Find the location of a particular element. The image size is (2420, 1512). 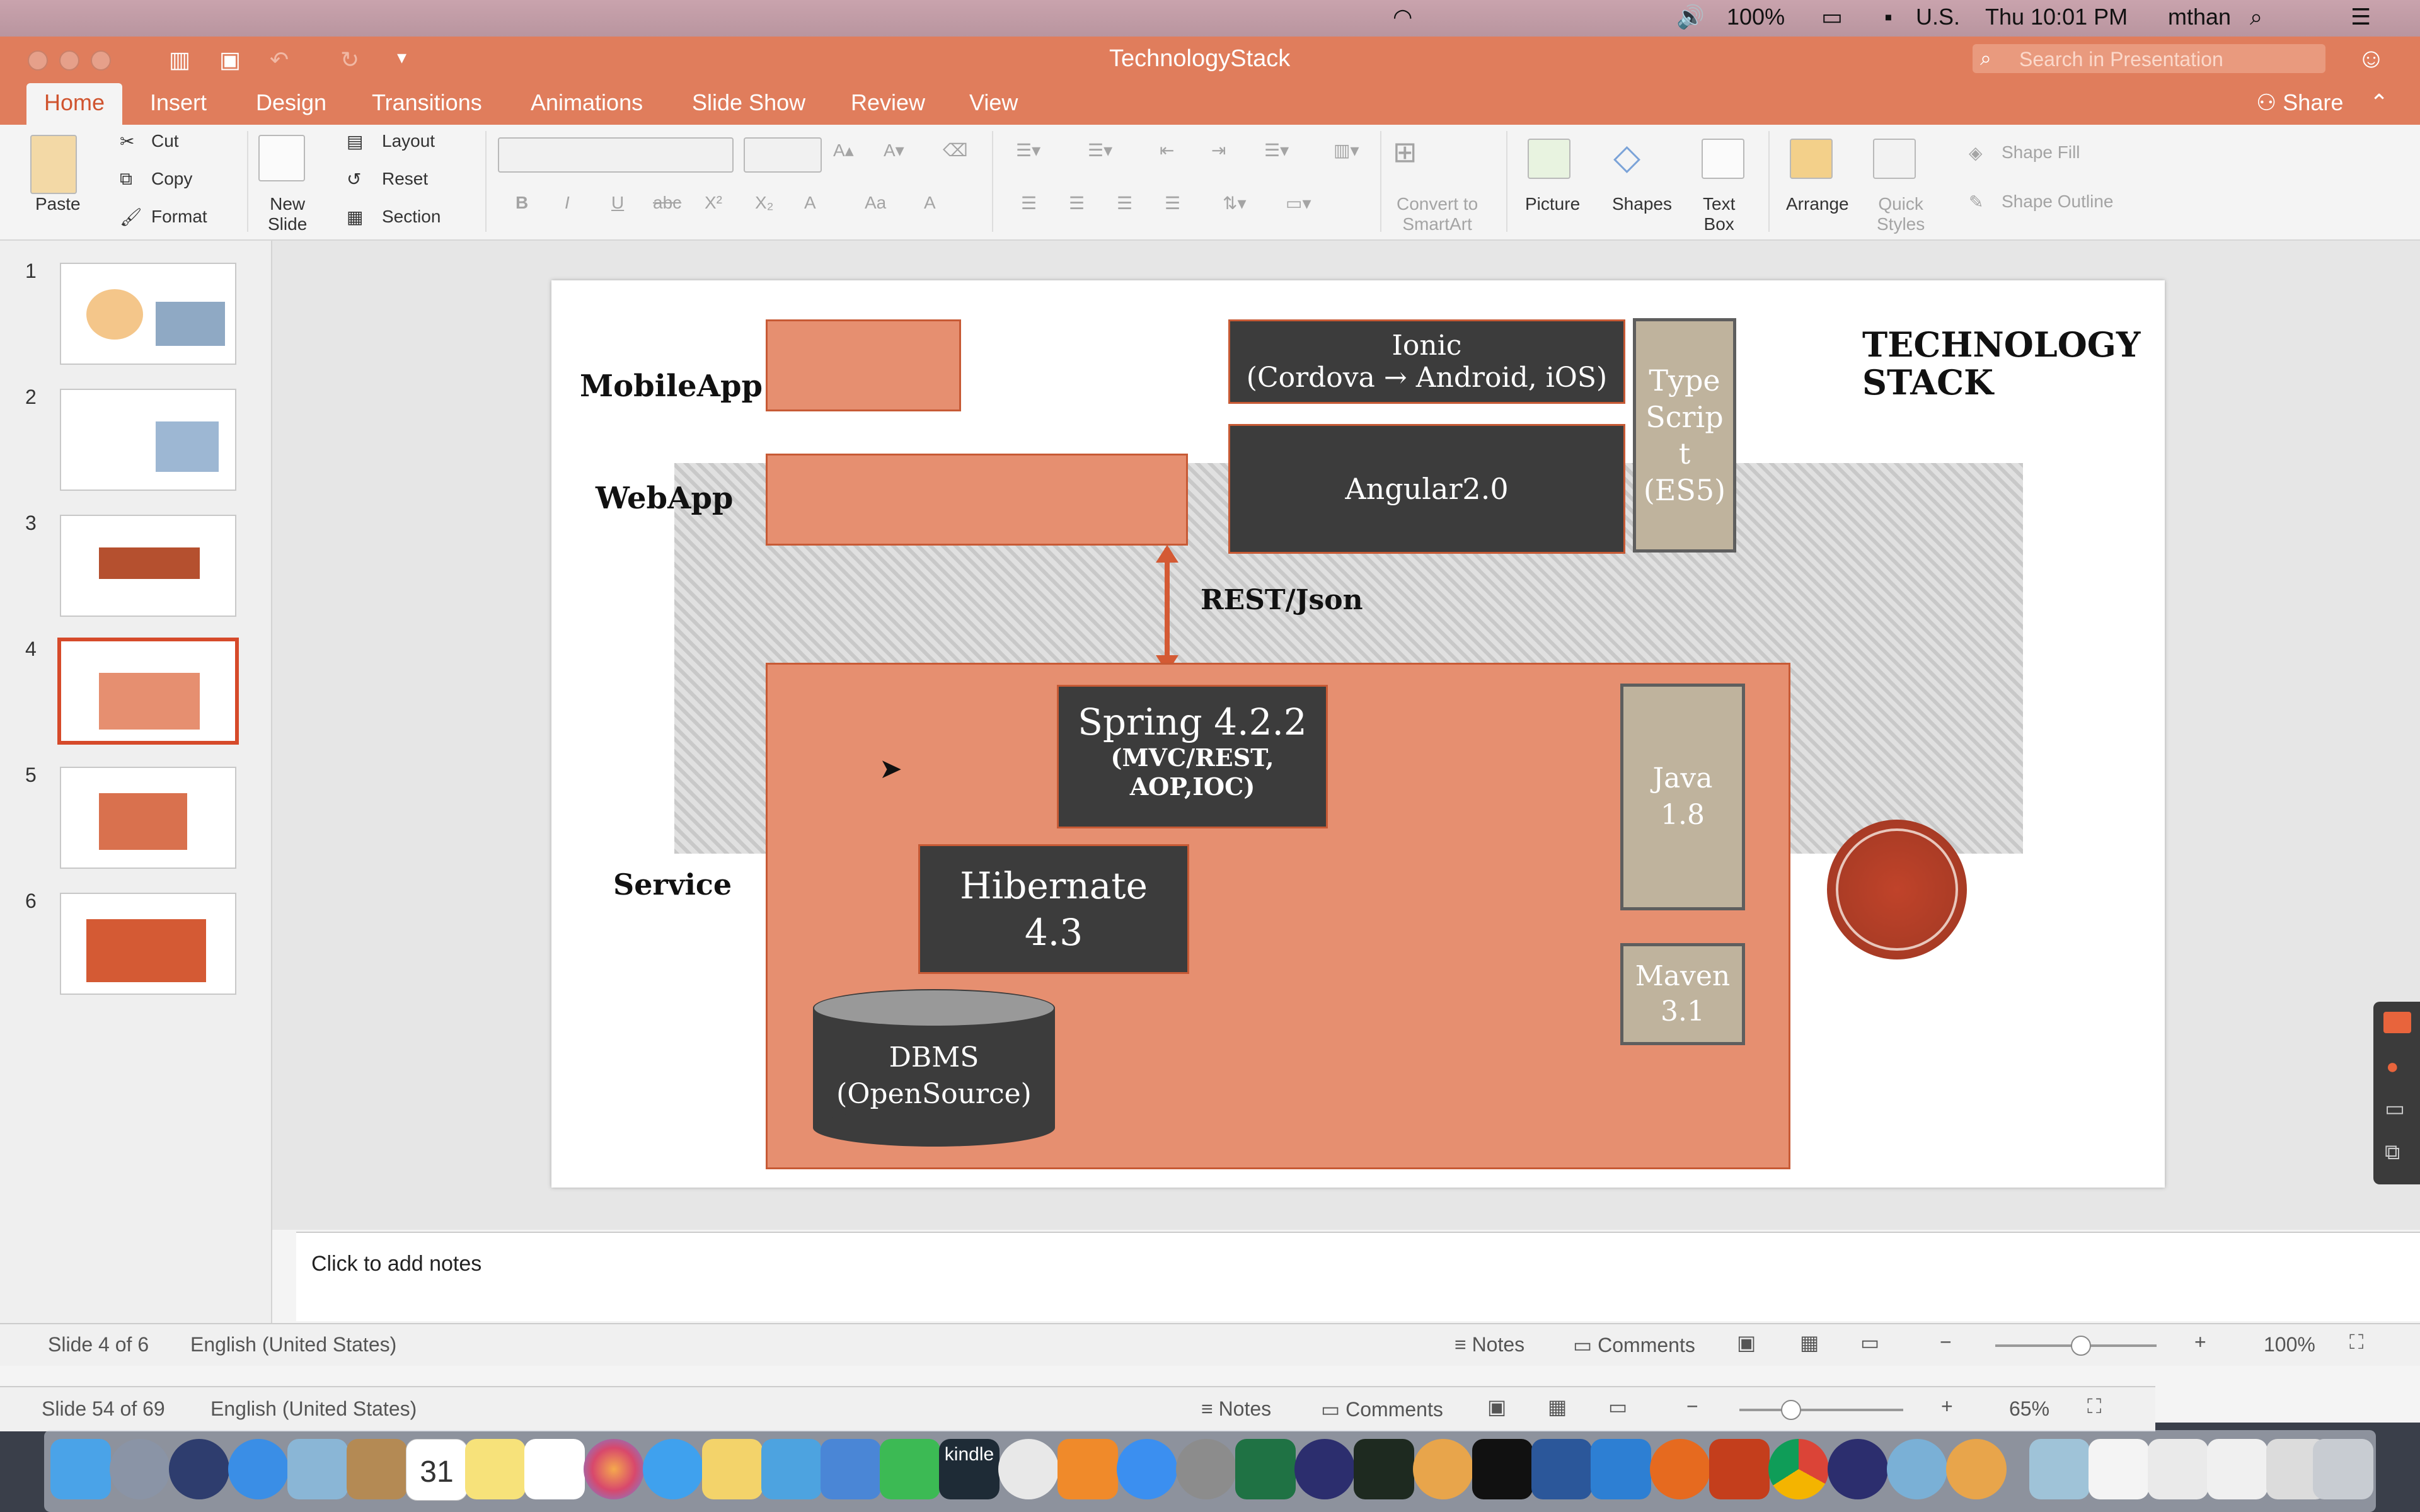

tab-home: Home is located at coordinates (74, 104).